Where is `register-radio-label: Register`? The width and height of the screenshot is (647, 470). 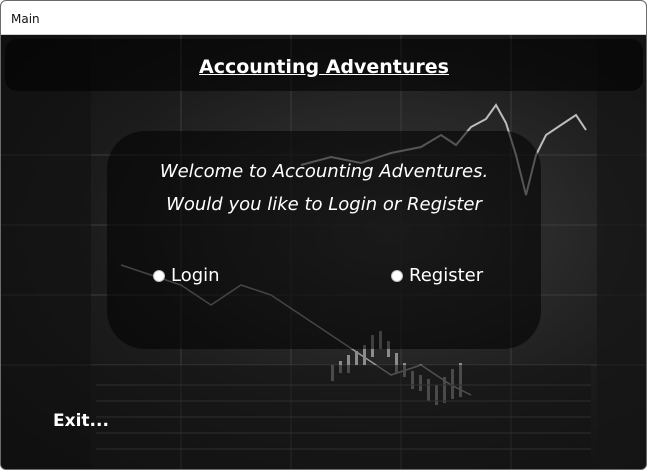 register-radio-label: Register is located at coordinates (446, 275).